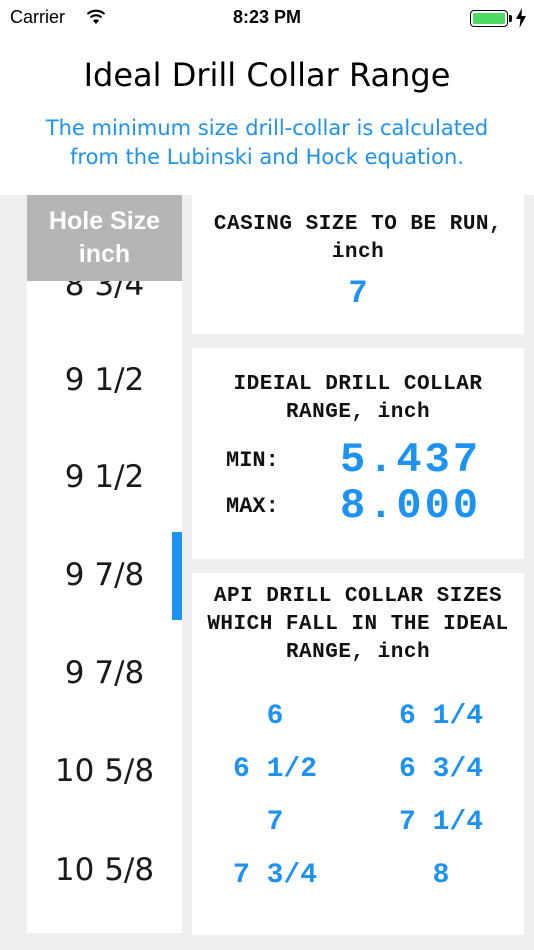  I want to click on clock: 8:23 PM, so click(267, 17).